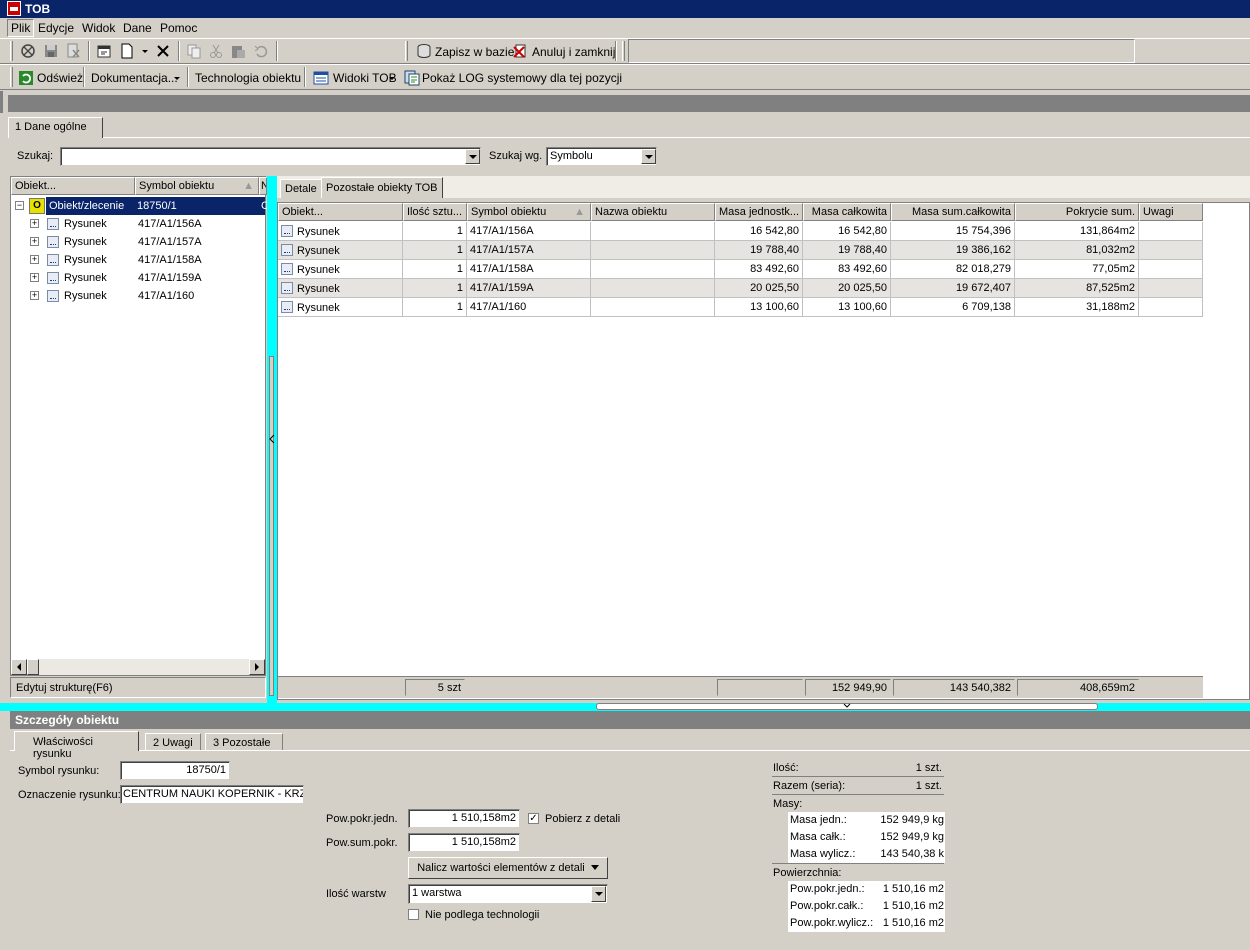 The image size is (1250, 950). I want to click on cancel-close-button: Anuluj i zamknij, so click(573, 52).